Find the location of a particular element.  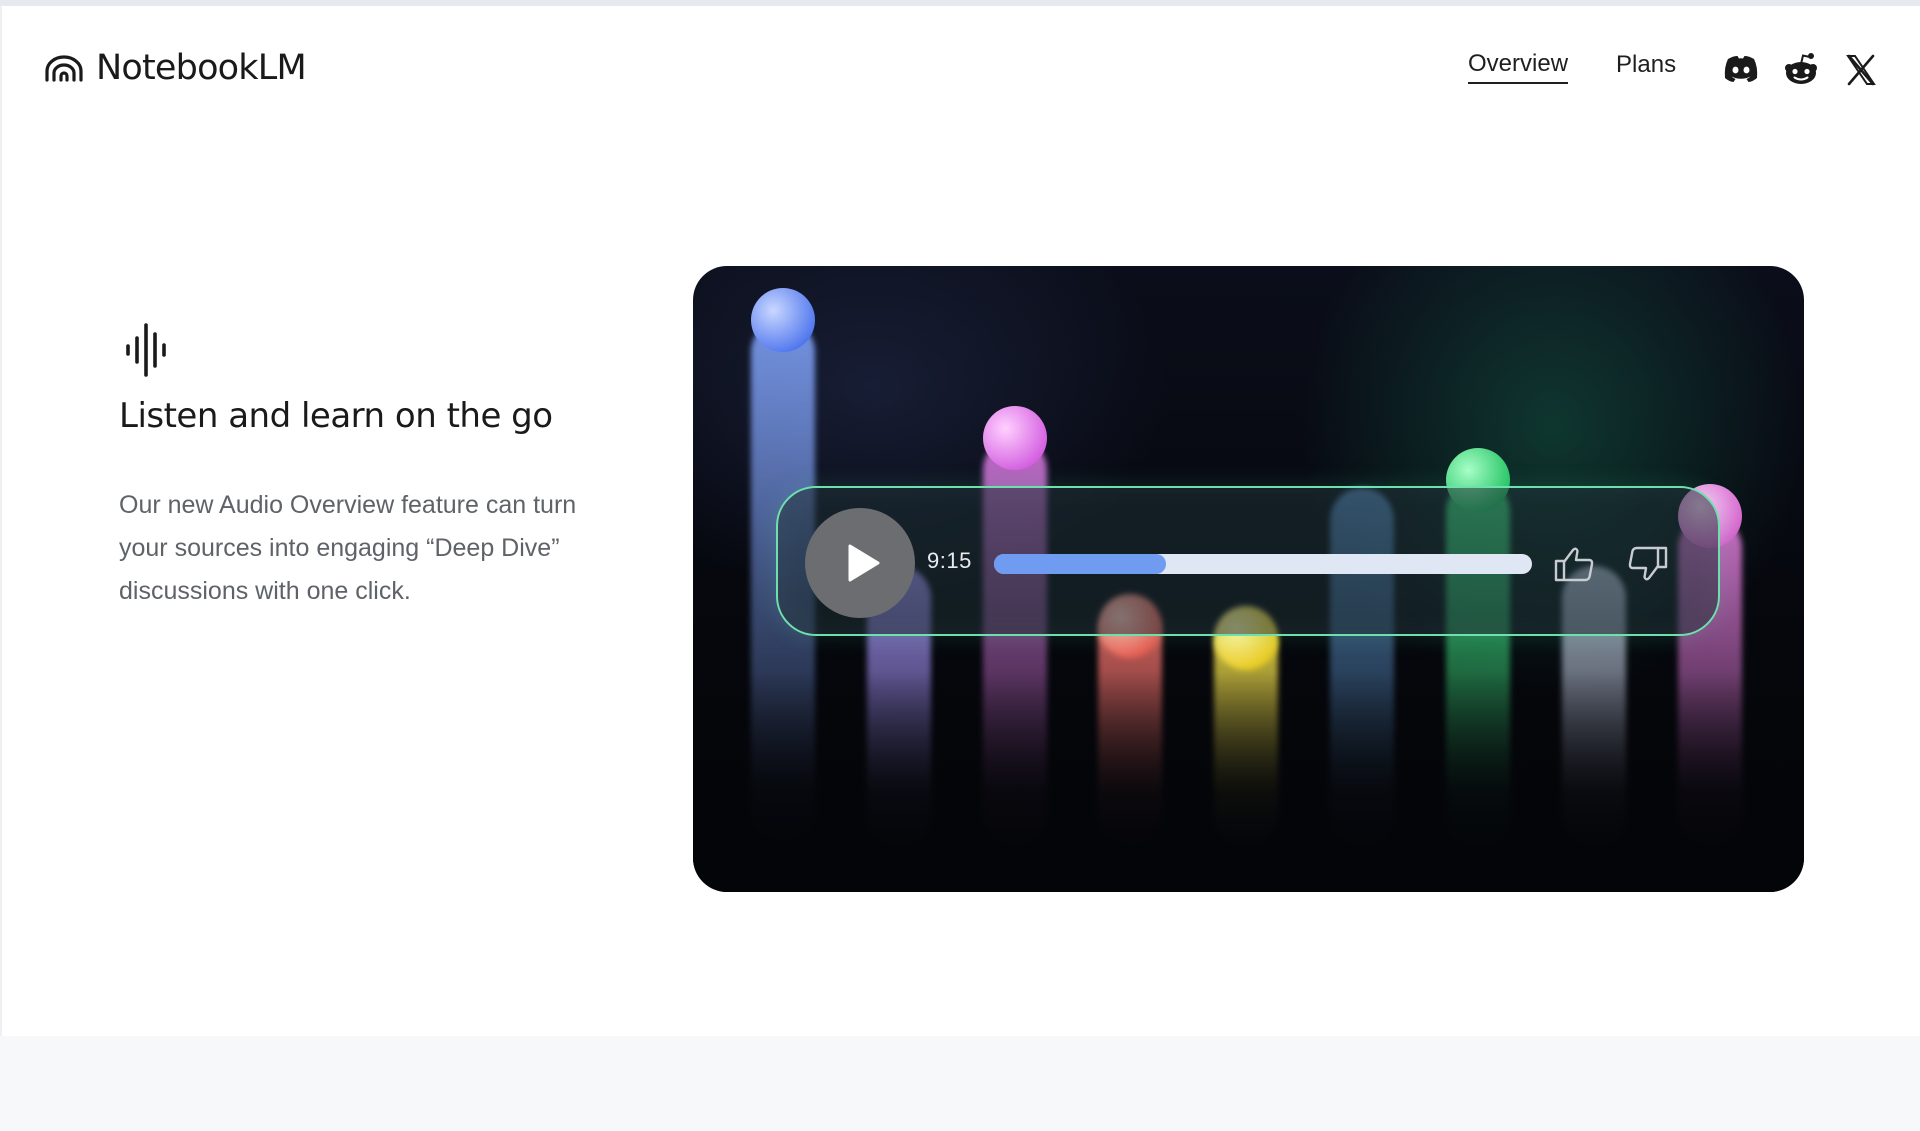

x-icon is located at coordinates (1861, 69).